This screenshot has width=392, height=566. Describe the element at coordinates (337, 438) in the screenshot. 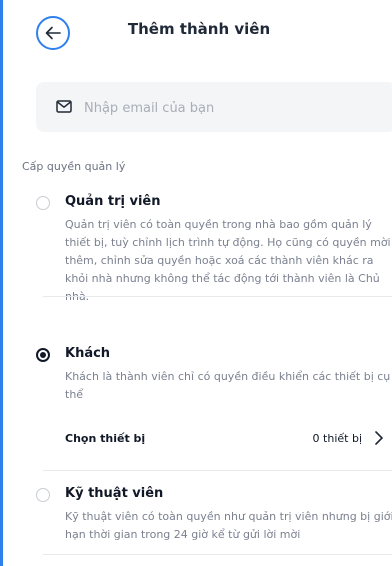

I see `device-count: 0 thiết bị` at that location.